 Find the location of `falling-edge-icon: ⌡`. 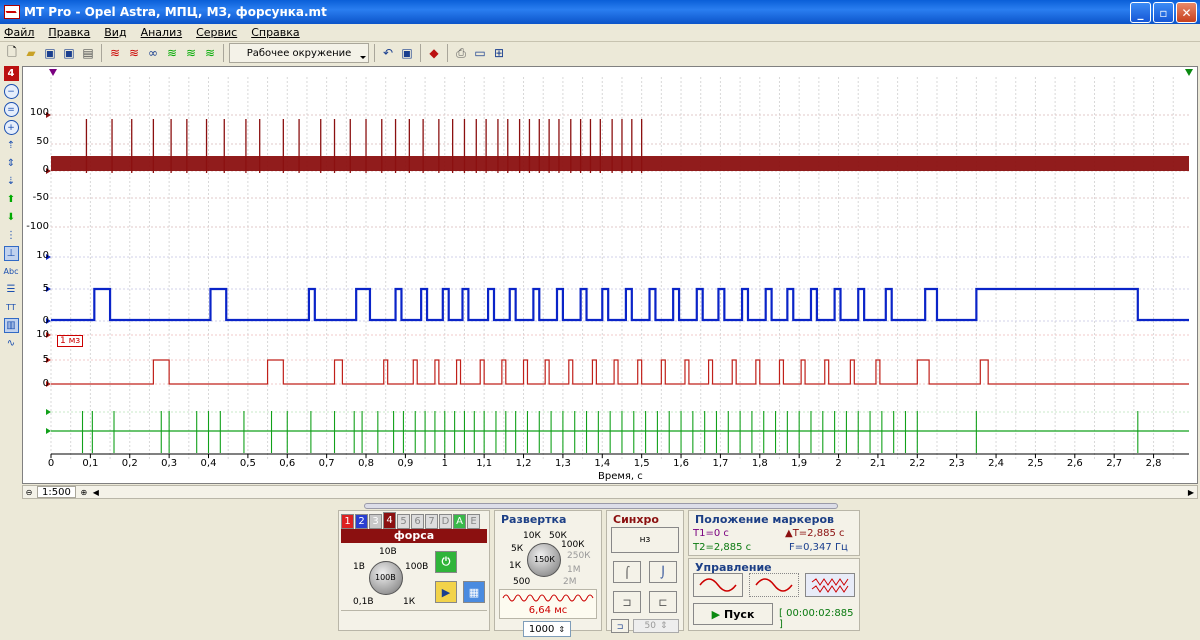

falling-edge-icon: ⌡ is located at coordinates (663, 572).